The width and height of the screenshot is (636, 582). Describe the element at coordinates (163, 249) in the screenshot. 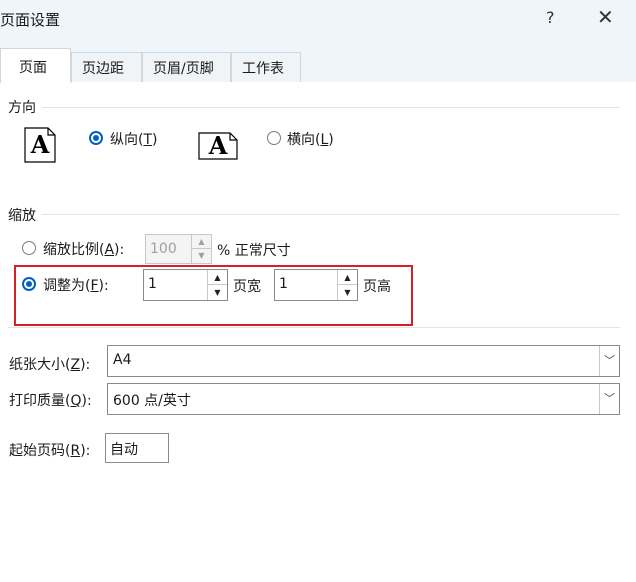

I see `scale-percent-value: 100` at that location.